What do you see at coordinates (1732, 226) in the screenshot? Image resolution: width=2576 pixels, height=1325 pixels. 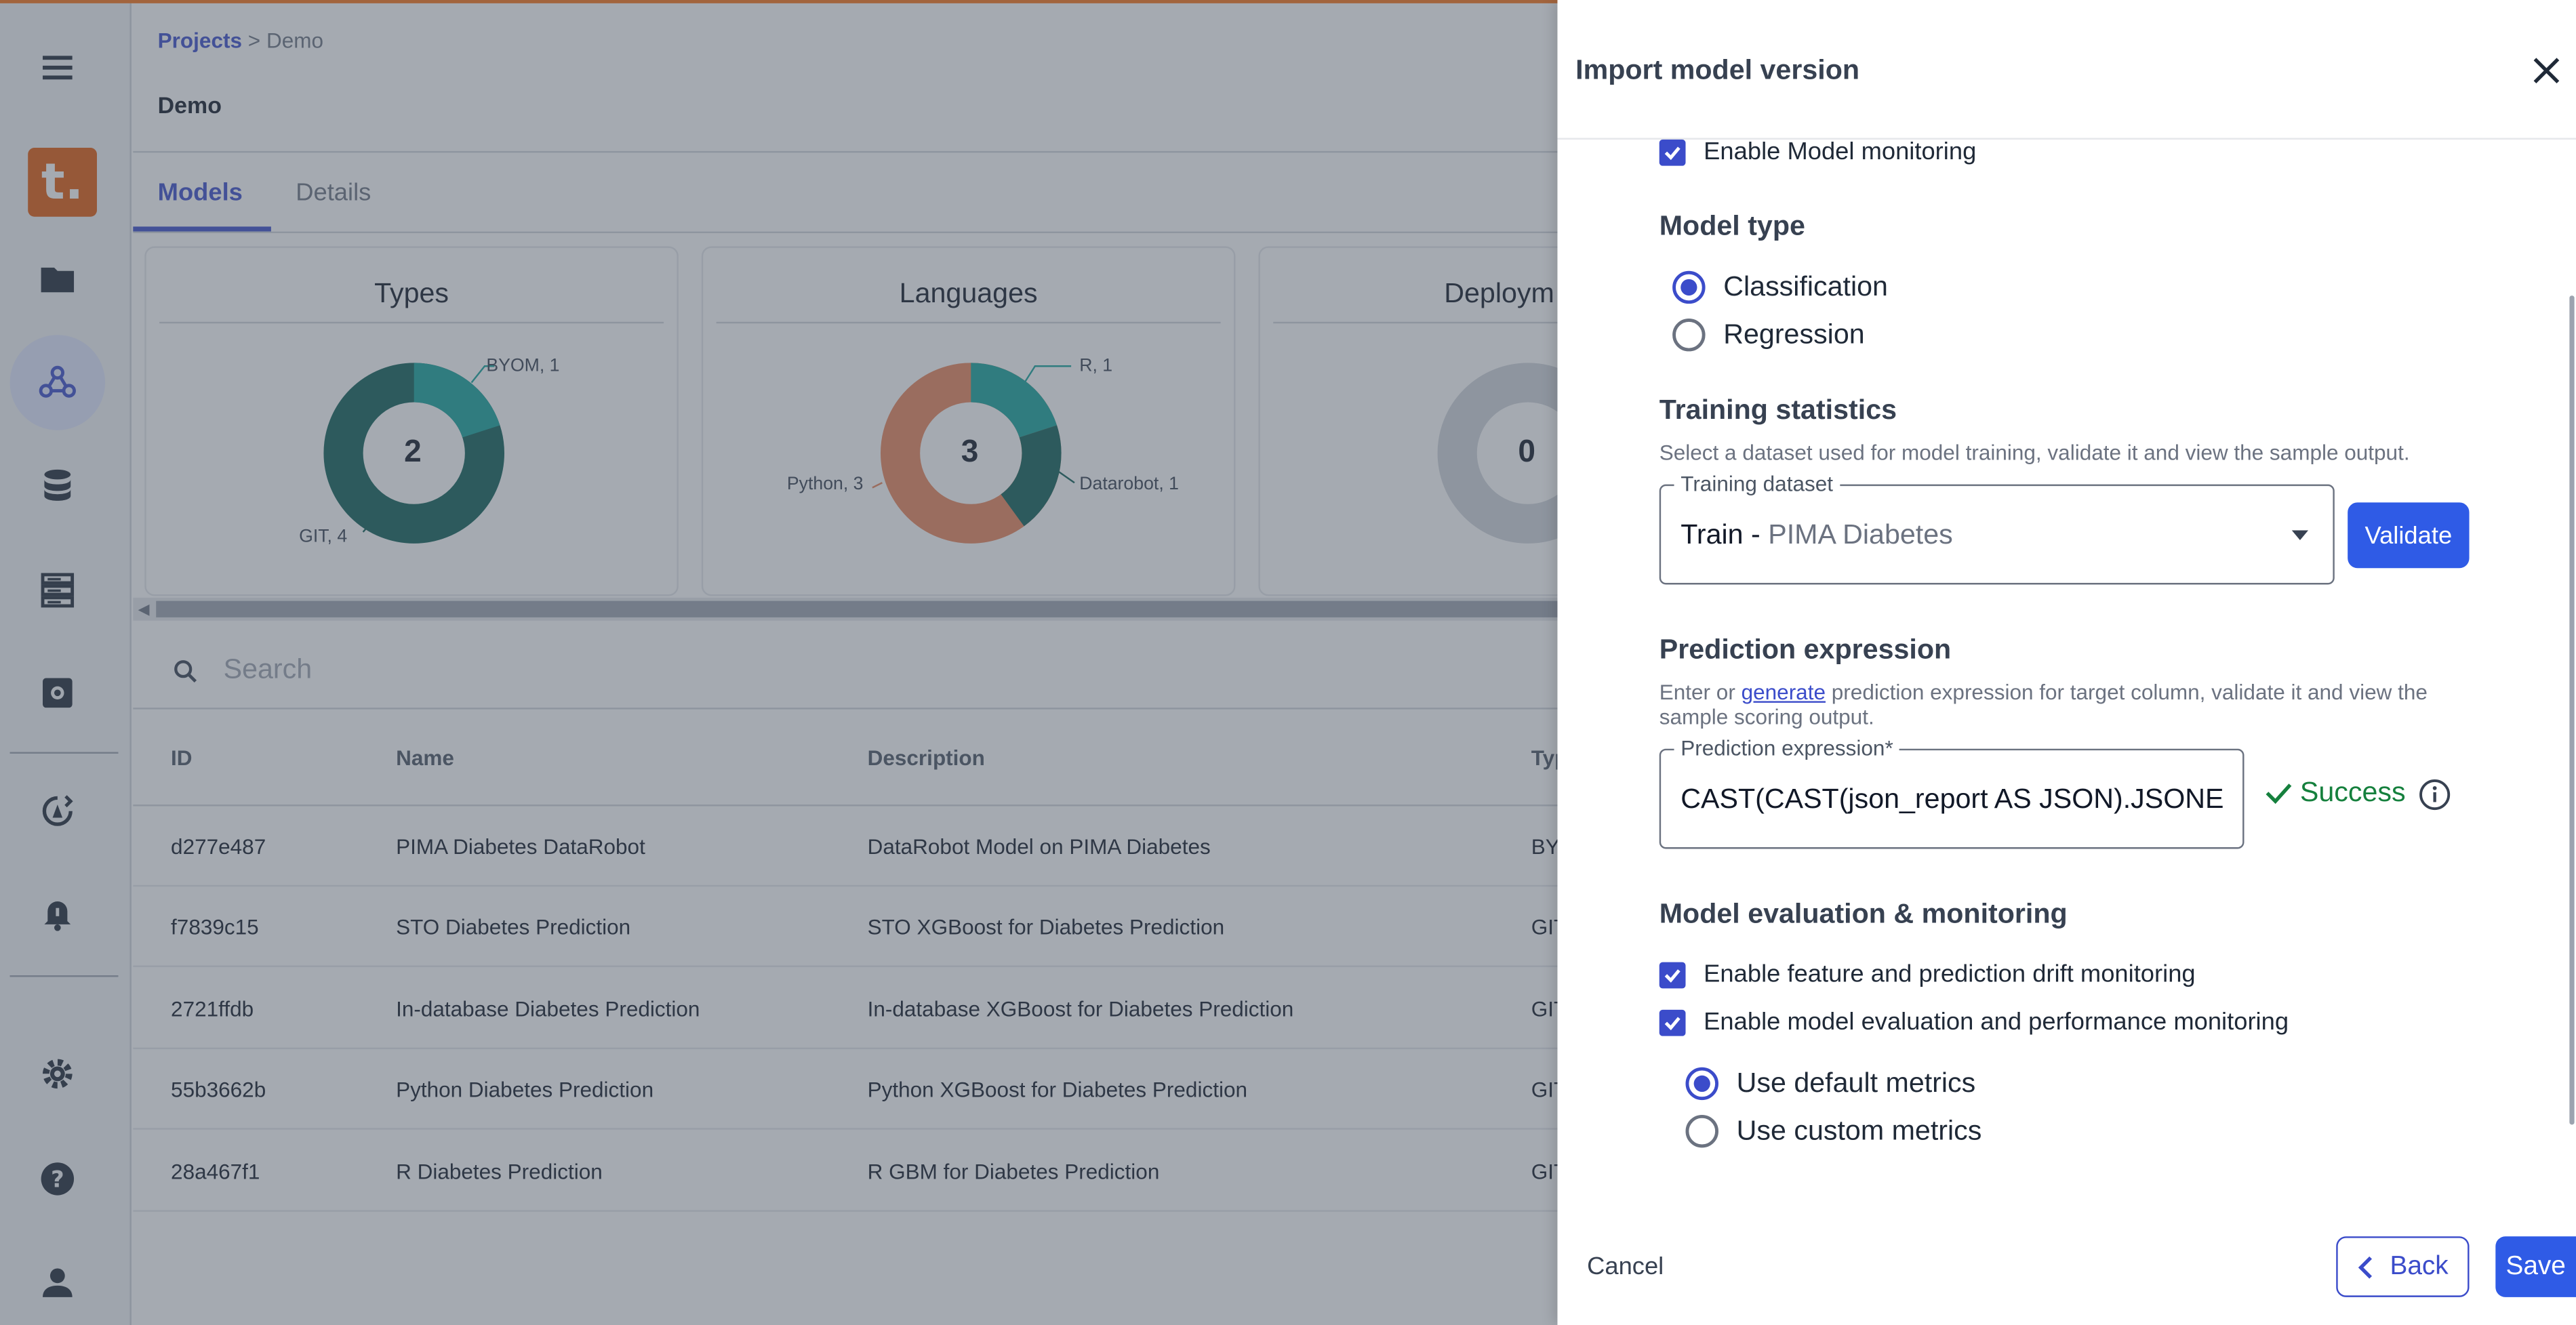 I see `model-type-heading: Model type` at bounding box center [1732, 226].